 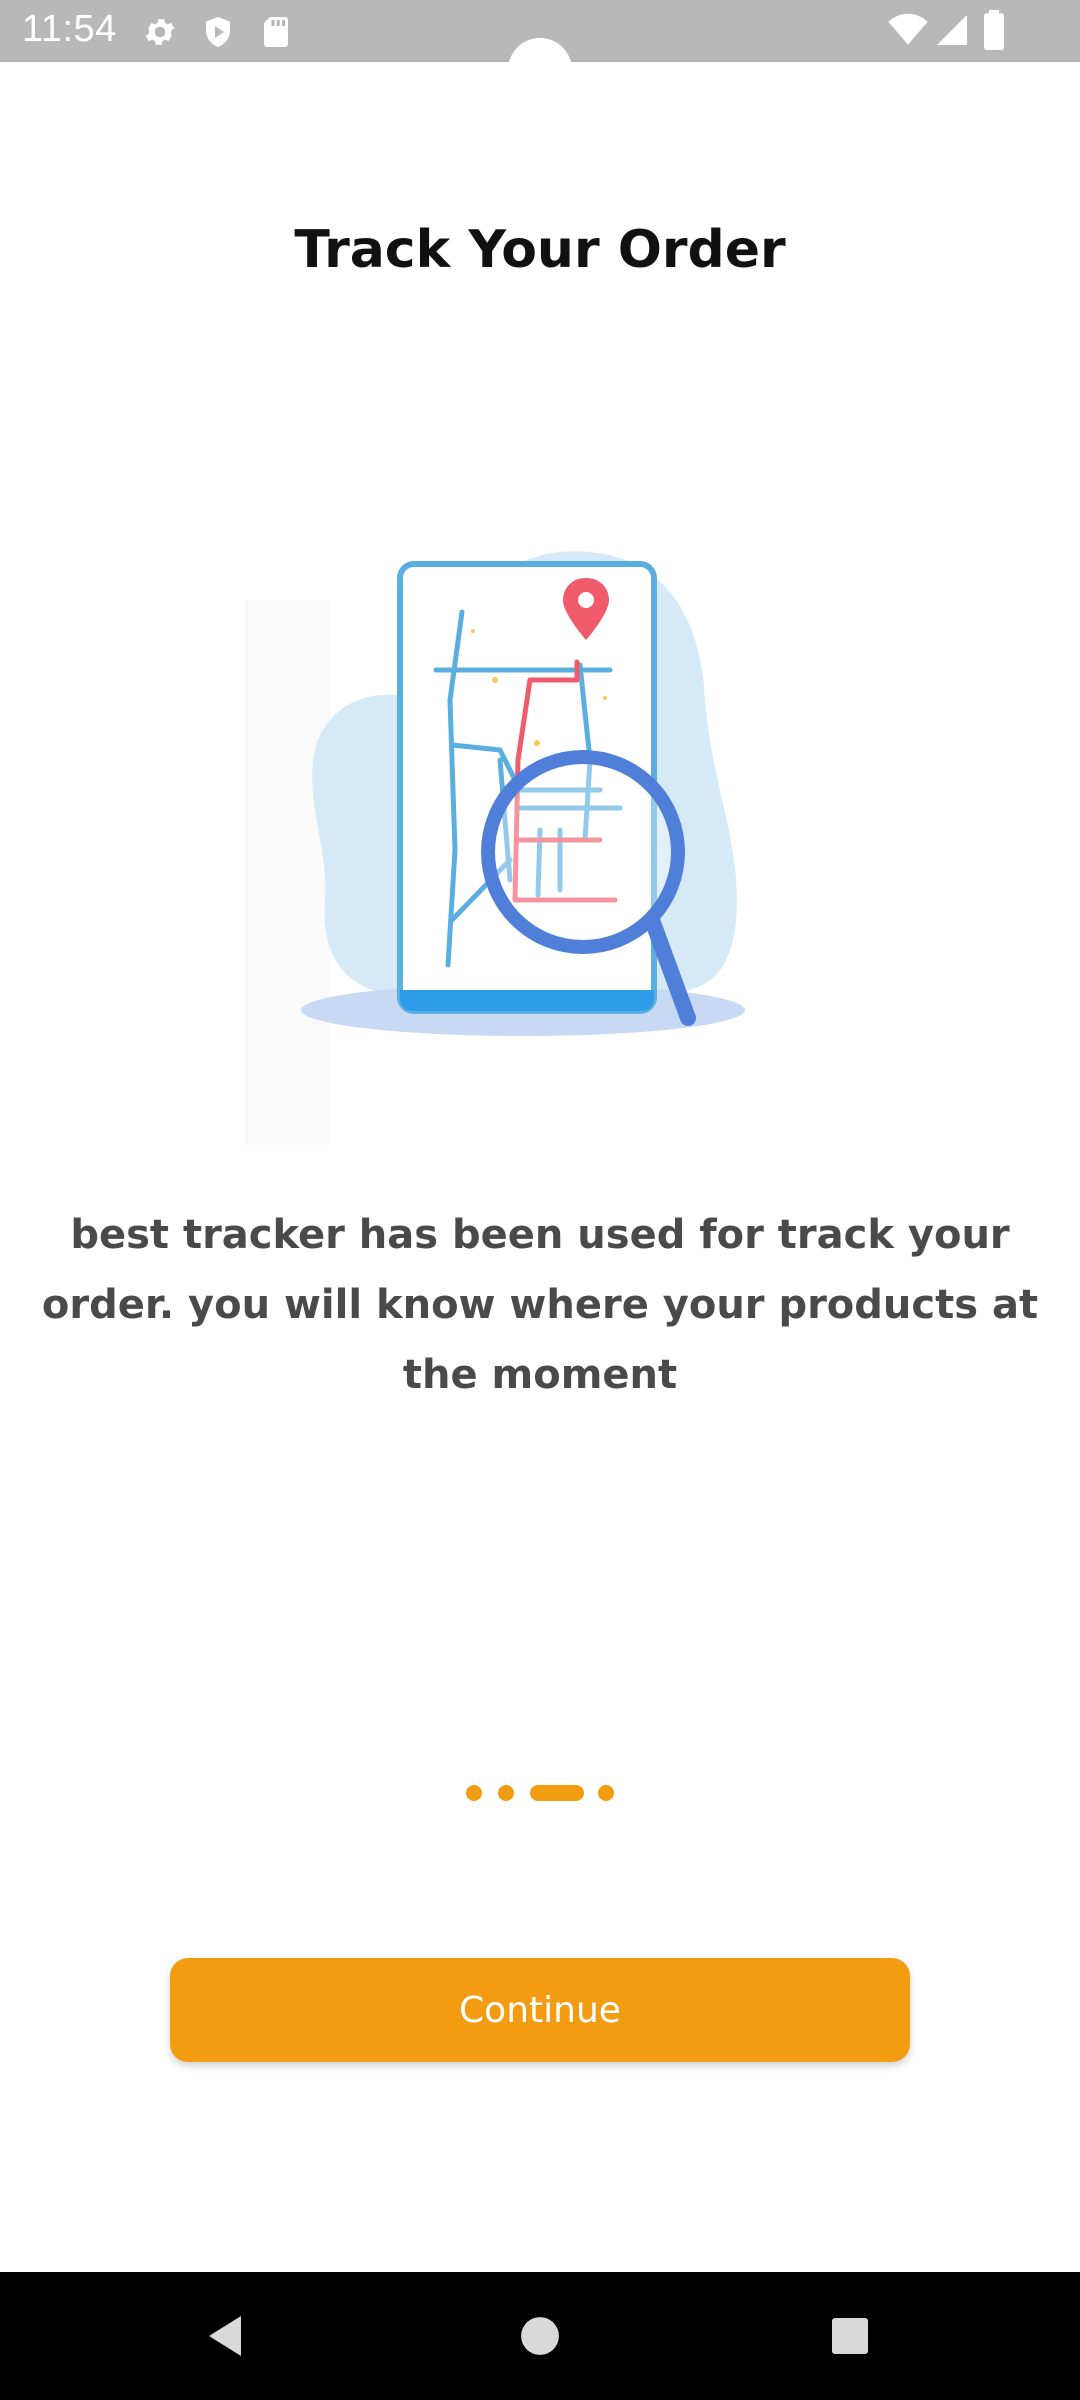 I want to click on page-indicator, so click(x=540, y=1793).